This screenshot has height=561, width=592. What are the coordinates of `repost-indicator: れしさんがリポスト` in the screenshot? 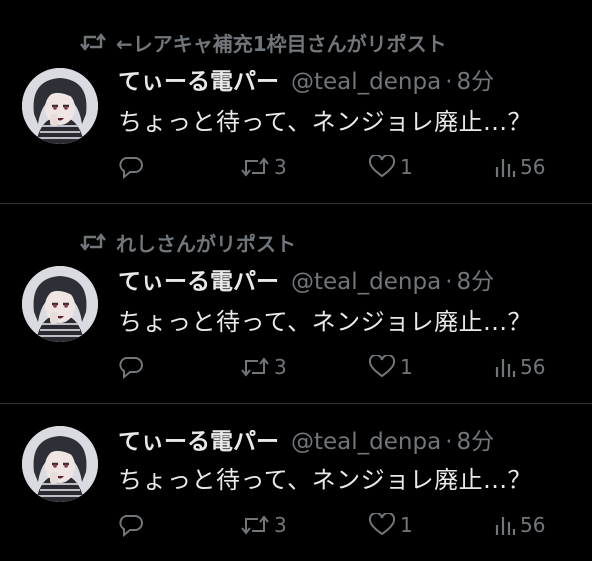 It's located at (188, 242).